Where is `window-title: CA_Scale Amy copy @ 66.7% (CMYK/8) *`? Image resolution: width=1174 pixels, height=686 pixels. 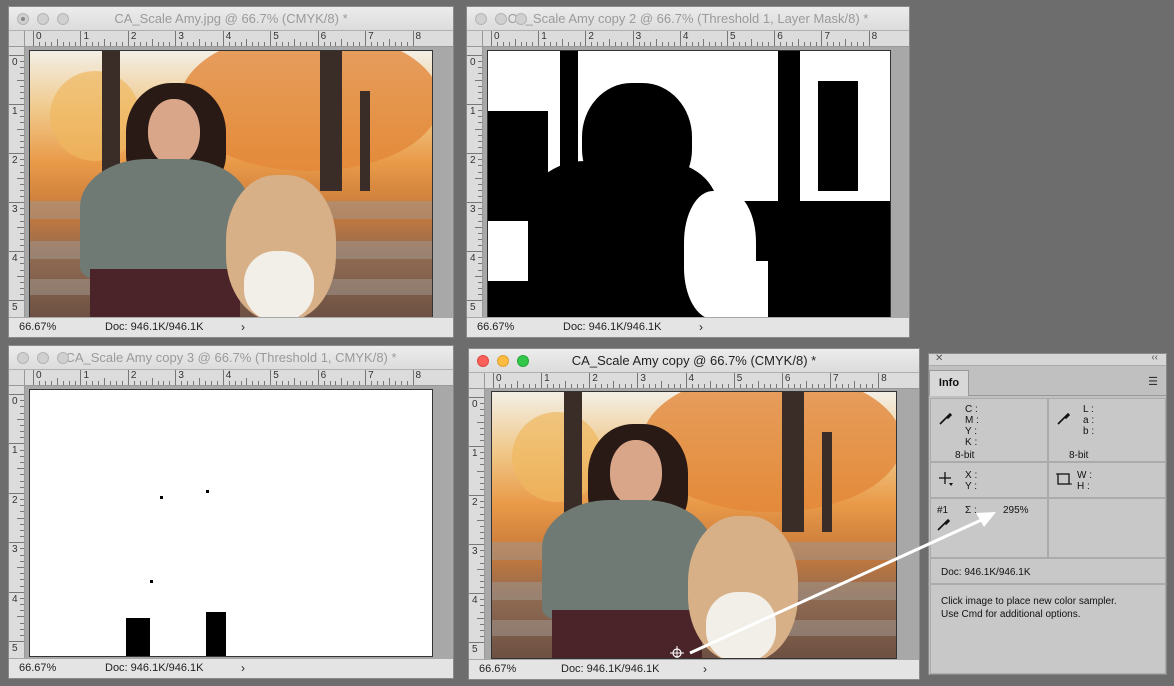
window-title: CA_Scale Amy copy @ 66.7% (CMYK/8) * is located at coordinates (694, 360).